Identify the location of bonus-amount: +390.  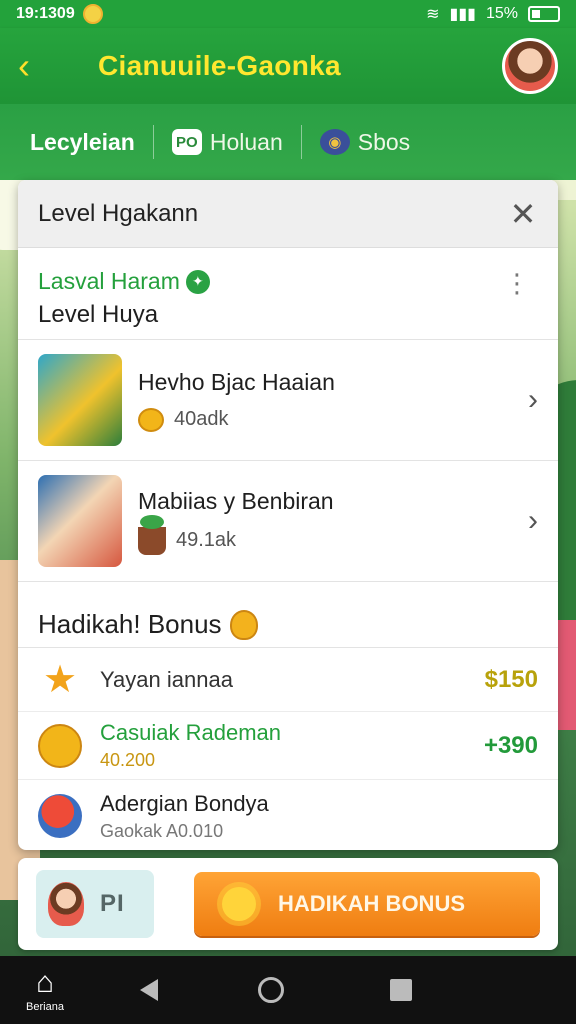
(510, 745).